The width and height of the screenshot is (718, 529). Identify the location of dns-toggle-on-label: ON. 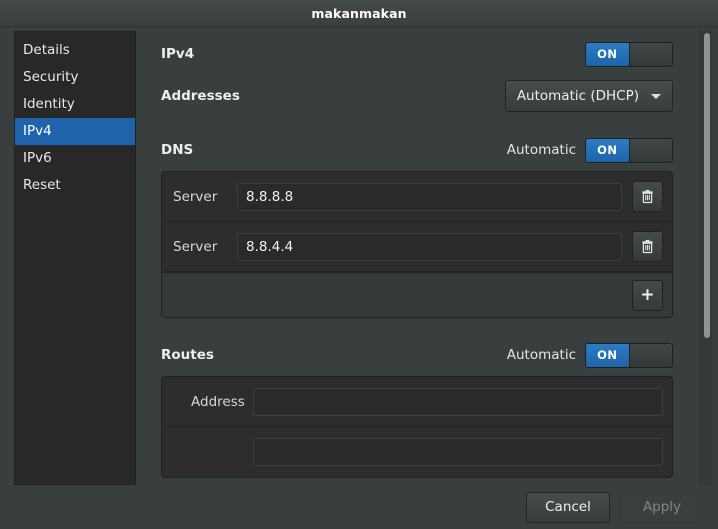
(607, 150).